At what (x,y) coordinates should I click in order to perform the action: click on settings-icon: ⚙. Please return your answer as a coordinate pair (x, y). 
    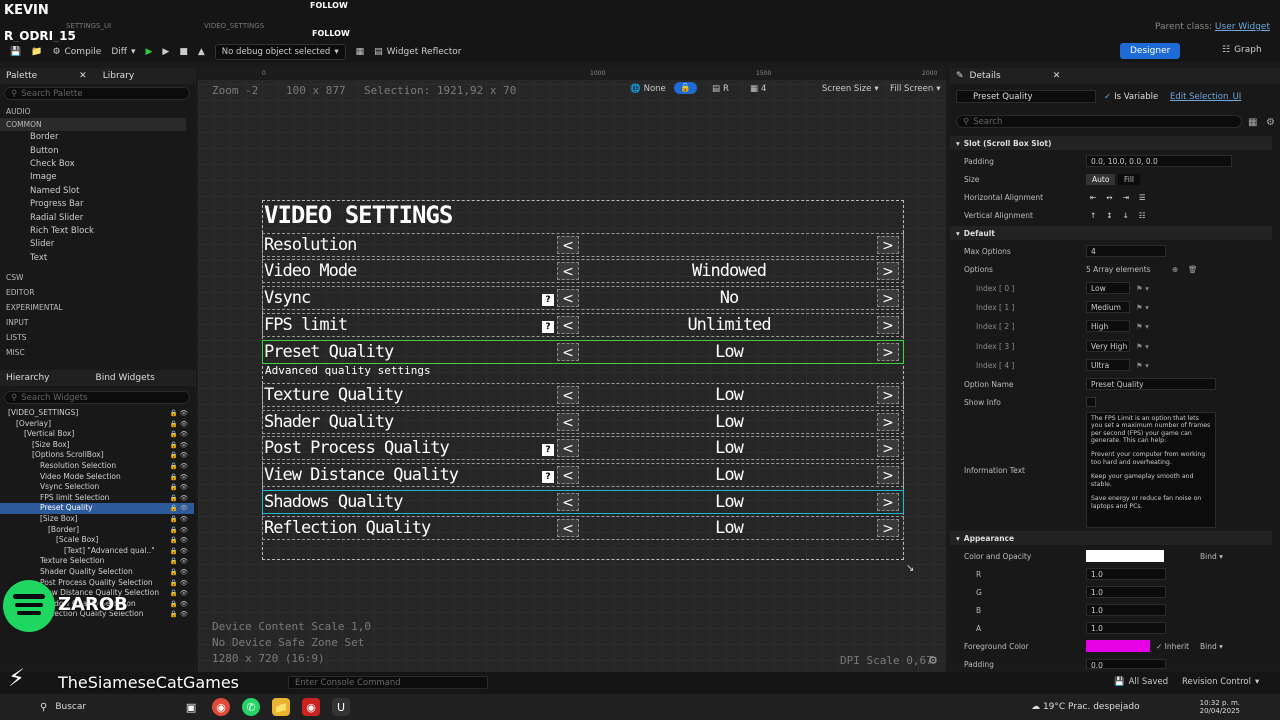
    Looking at the image, I should click on (1270, 122).